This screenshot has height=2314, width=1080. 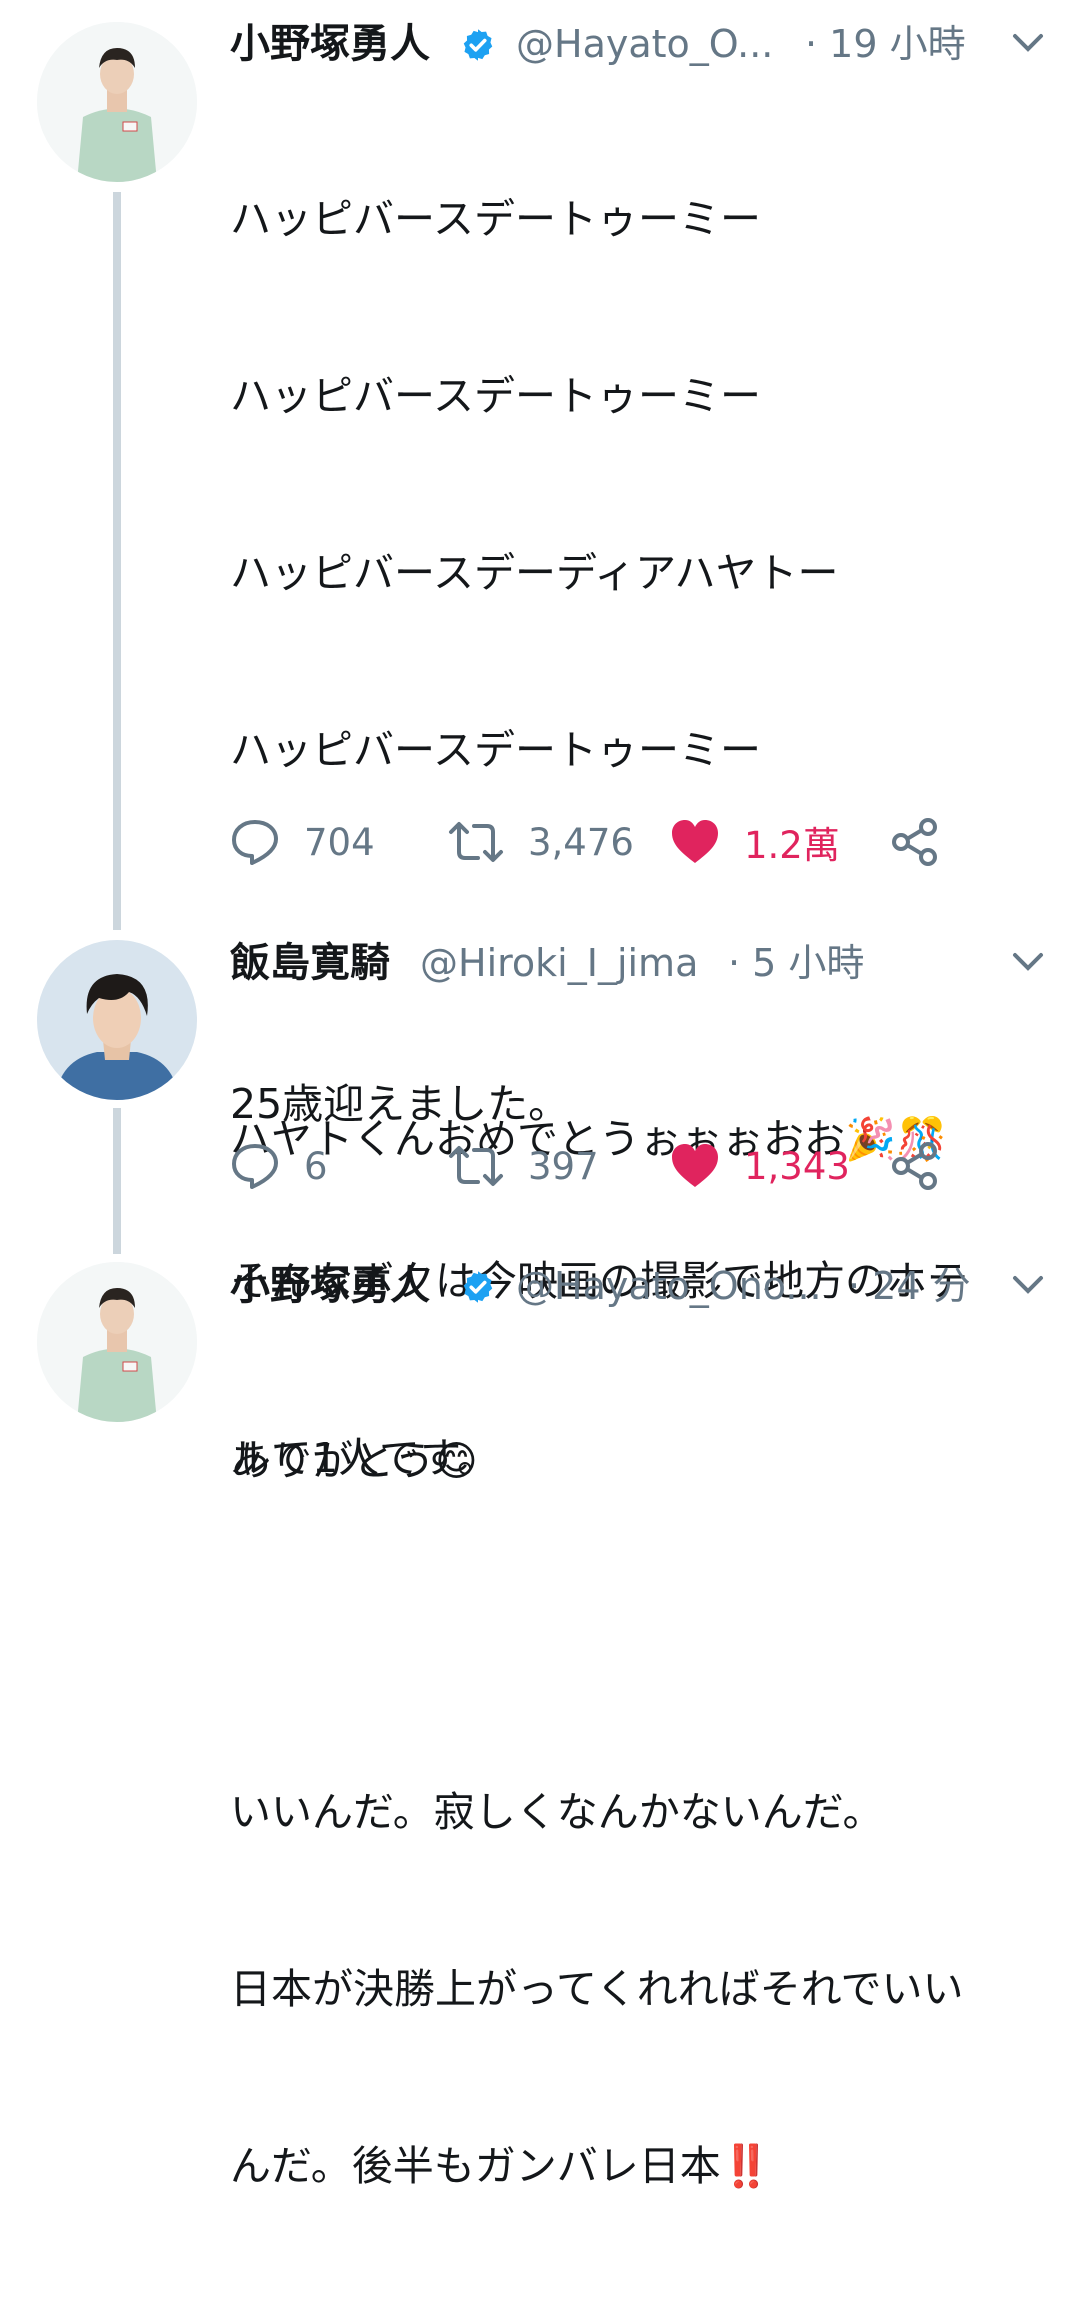 I want to click on timestamp: · 5 小時, so click(x=796, y=963).